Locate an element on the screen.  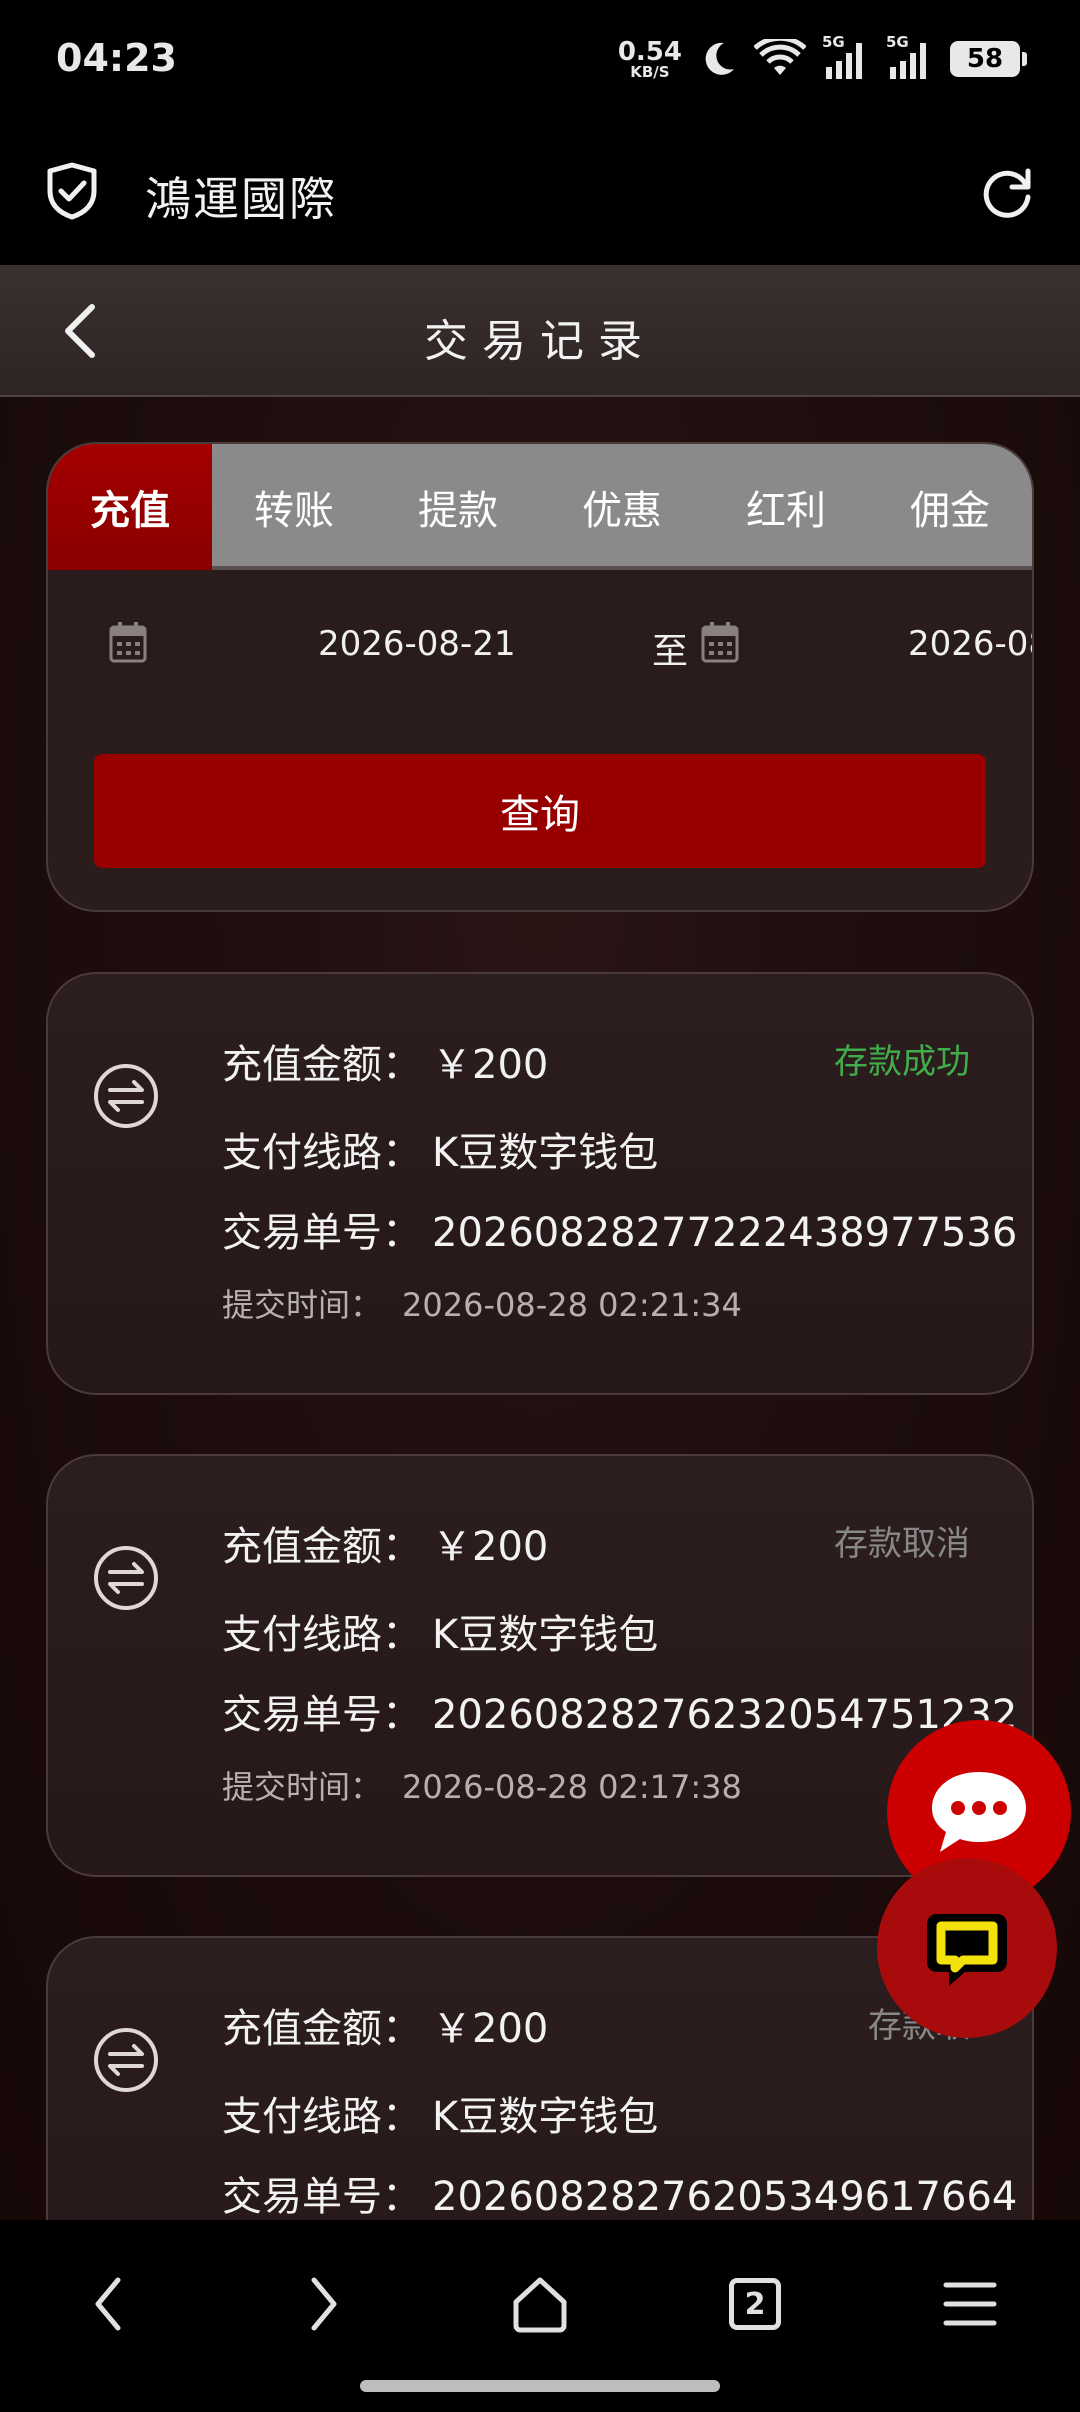
status-badge: 存款取消 is located at coordinates (902, 1544).